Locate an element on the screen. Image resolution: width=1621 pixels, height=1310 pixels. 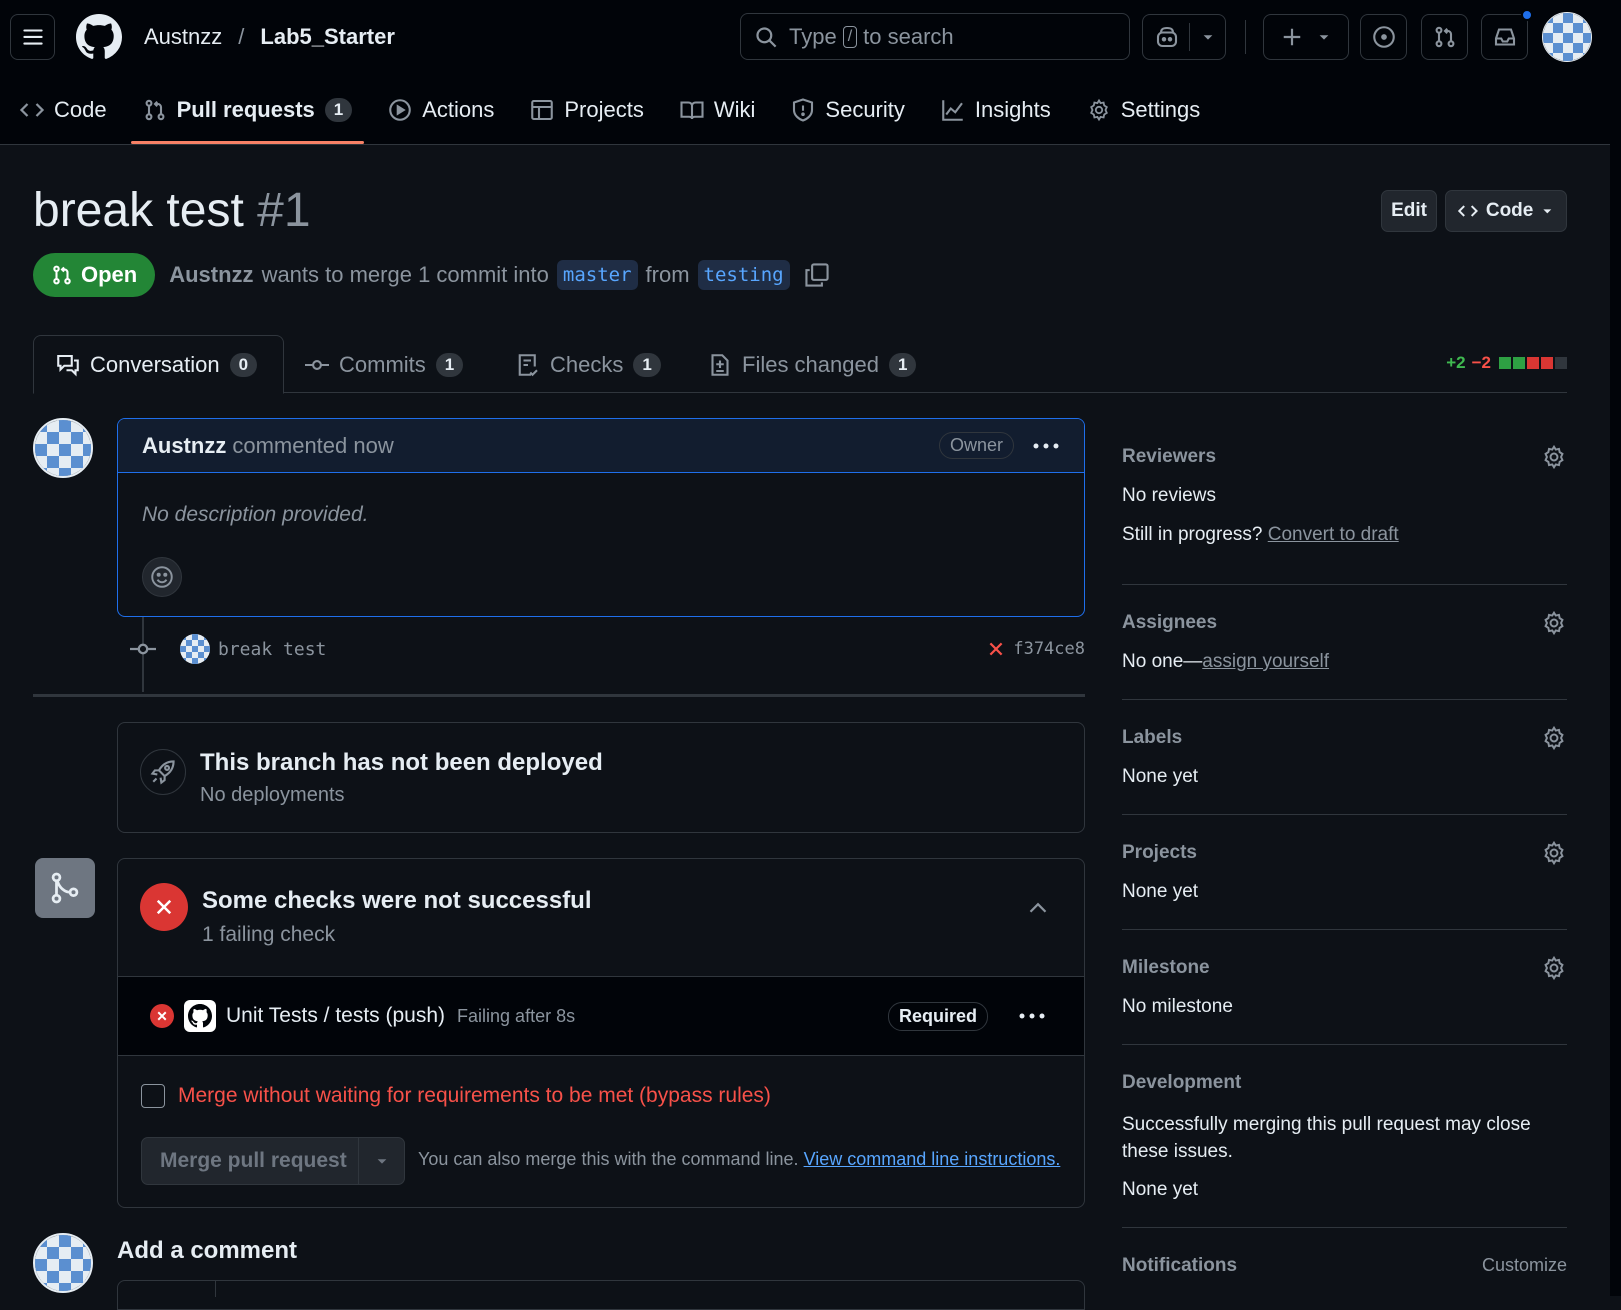
sidebar-assignees-title: Assignees is located at coordinates (1169, 623).